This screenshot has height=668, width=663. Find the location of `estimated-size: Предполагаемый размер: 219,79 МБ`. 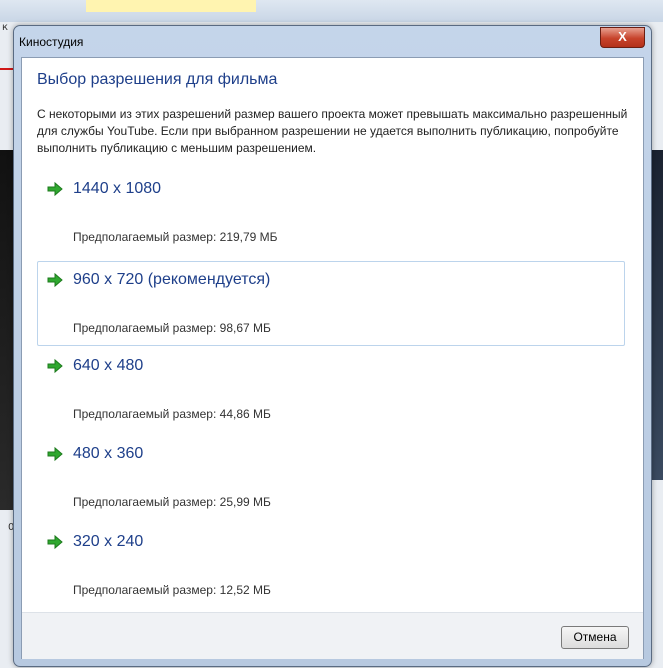

estimated-size: Предполагаемый размер: 219,79 МБ is located at coordinates (175, 237).